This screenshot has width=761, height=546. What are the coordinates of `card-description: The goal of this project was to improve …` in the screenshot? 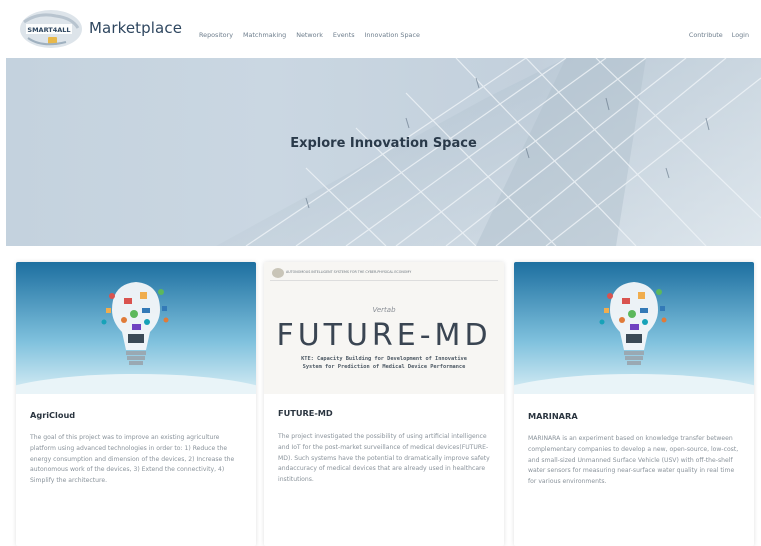 It's located at (132, 459).